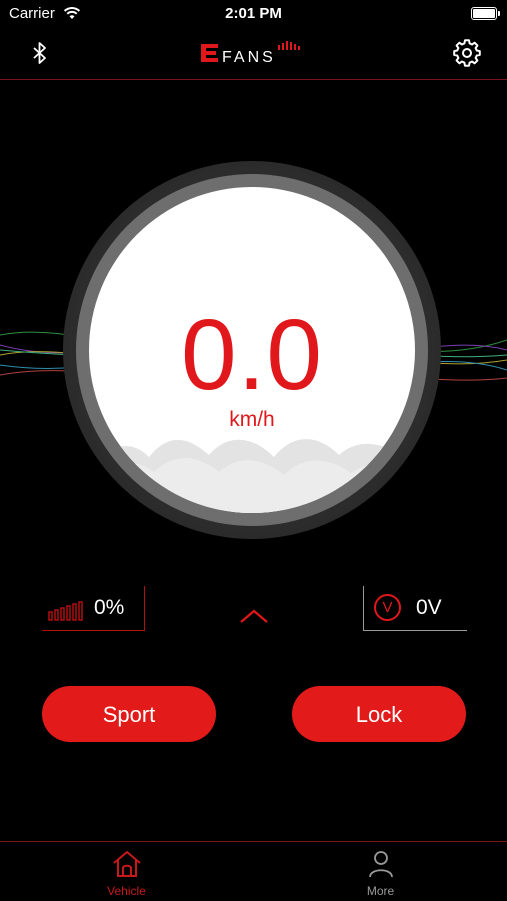 Image resolution: width=507 pixels, height=901 pixels. Describe the element at coordinates (127, 864) in the screenshot. I see `home-icon` at that location.